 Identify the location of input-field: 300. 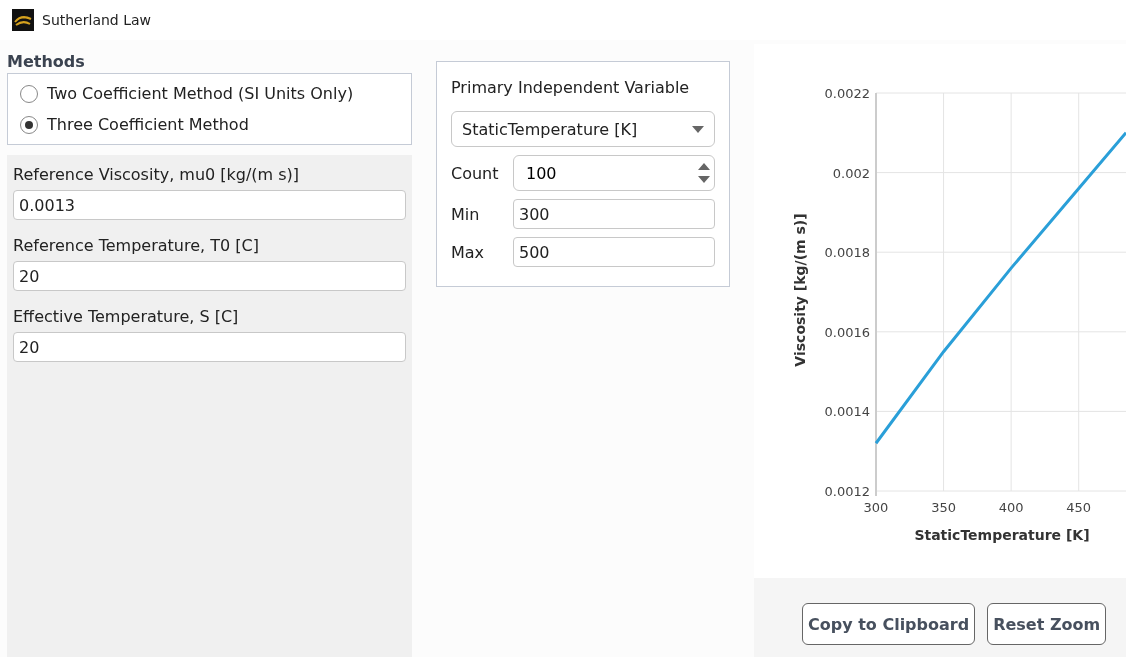
(614, 214).